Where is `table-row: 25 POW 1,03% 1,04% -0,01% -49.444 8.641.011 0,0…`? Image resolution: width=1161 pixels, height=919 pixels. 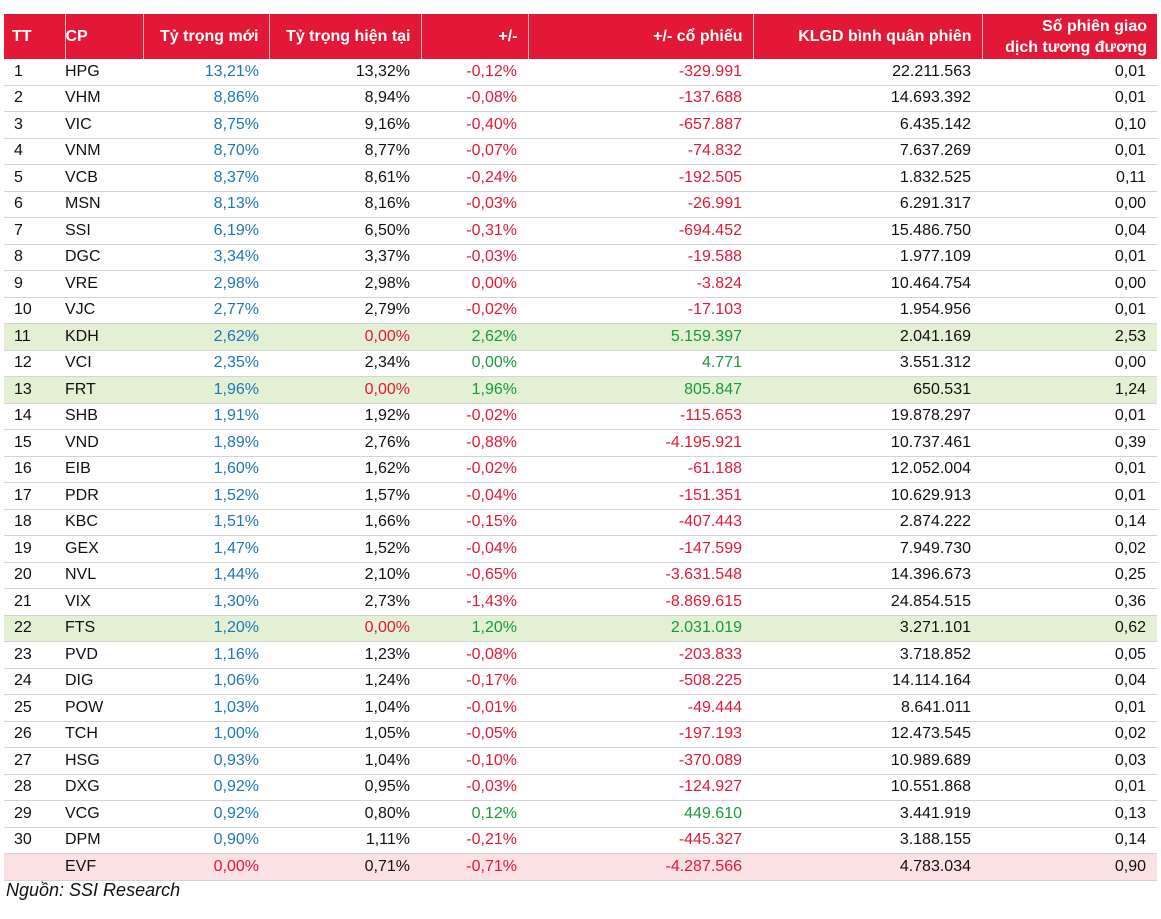 table-row: 25 POW 1,03% 1,04% -0,01% -49.444 8.641.011 0,0… is located at coordinates (580, 708).